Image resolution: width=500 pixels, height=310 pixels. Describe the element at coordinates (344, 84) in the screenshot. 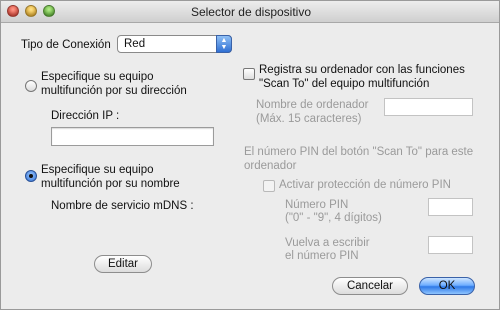

I see `register-label-line2: "Scan To" del equipo multifunción` at that location.